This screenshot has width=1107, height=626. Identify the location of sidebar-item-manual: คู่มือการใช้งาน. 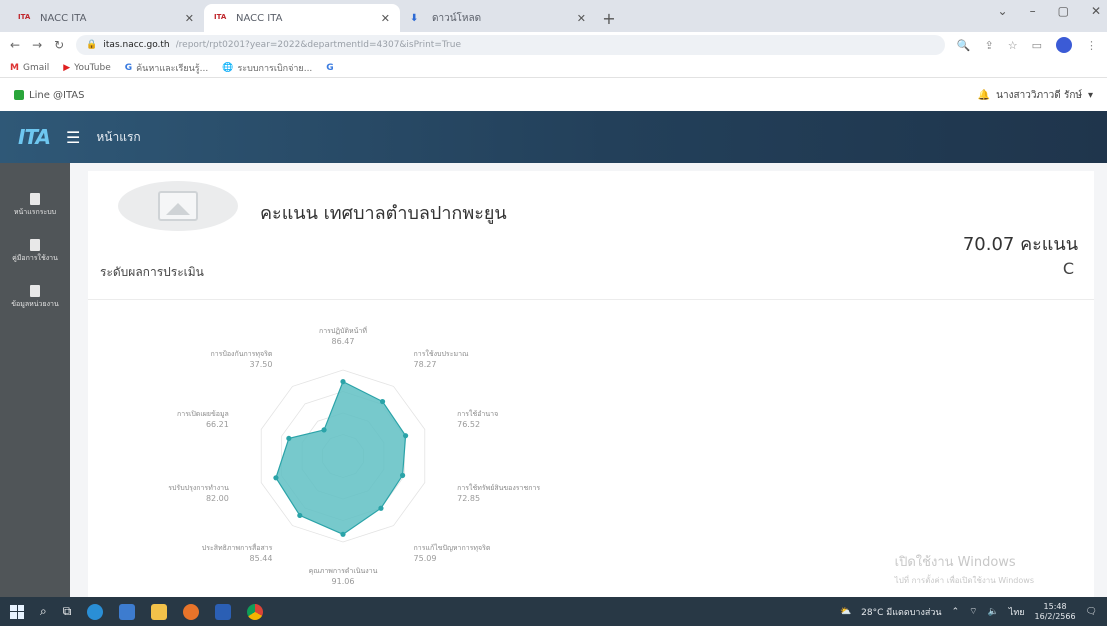
(35, 251).